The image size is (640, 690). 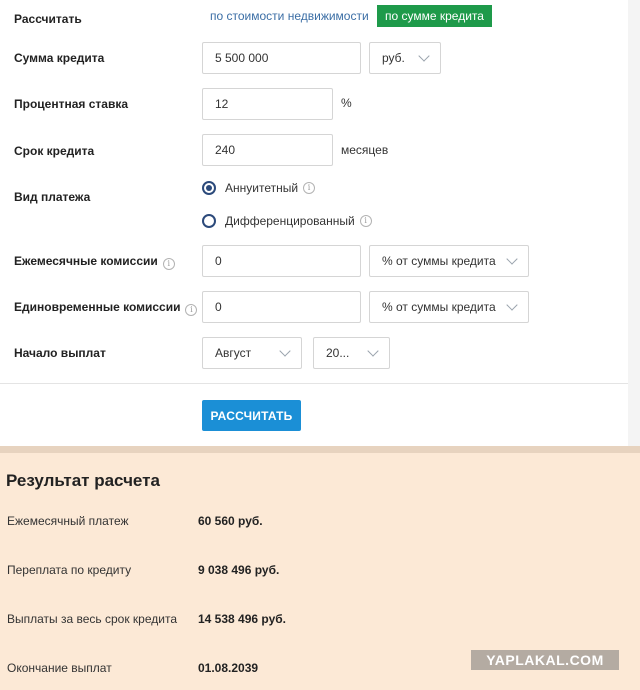 What do you see at coordinates (634, 223) in the screenshot?
I see `page-edge` at bounding box center [634, 223].